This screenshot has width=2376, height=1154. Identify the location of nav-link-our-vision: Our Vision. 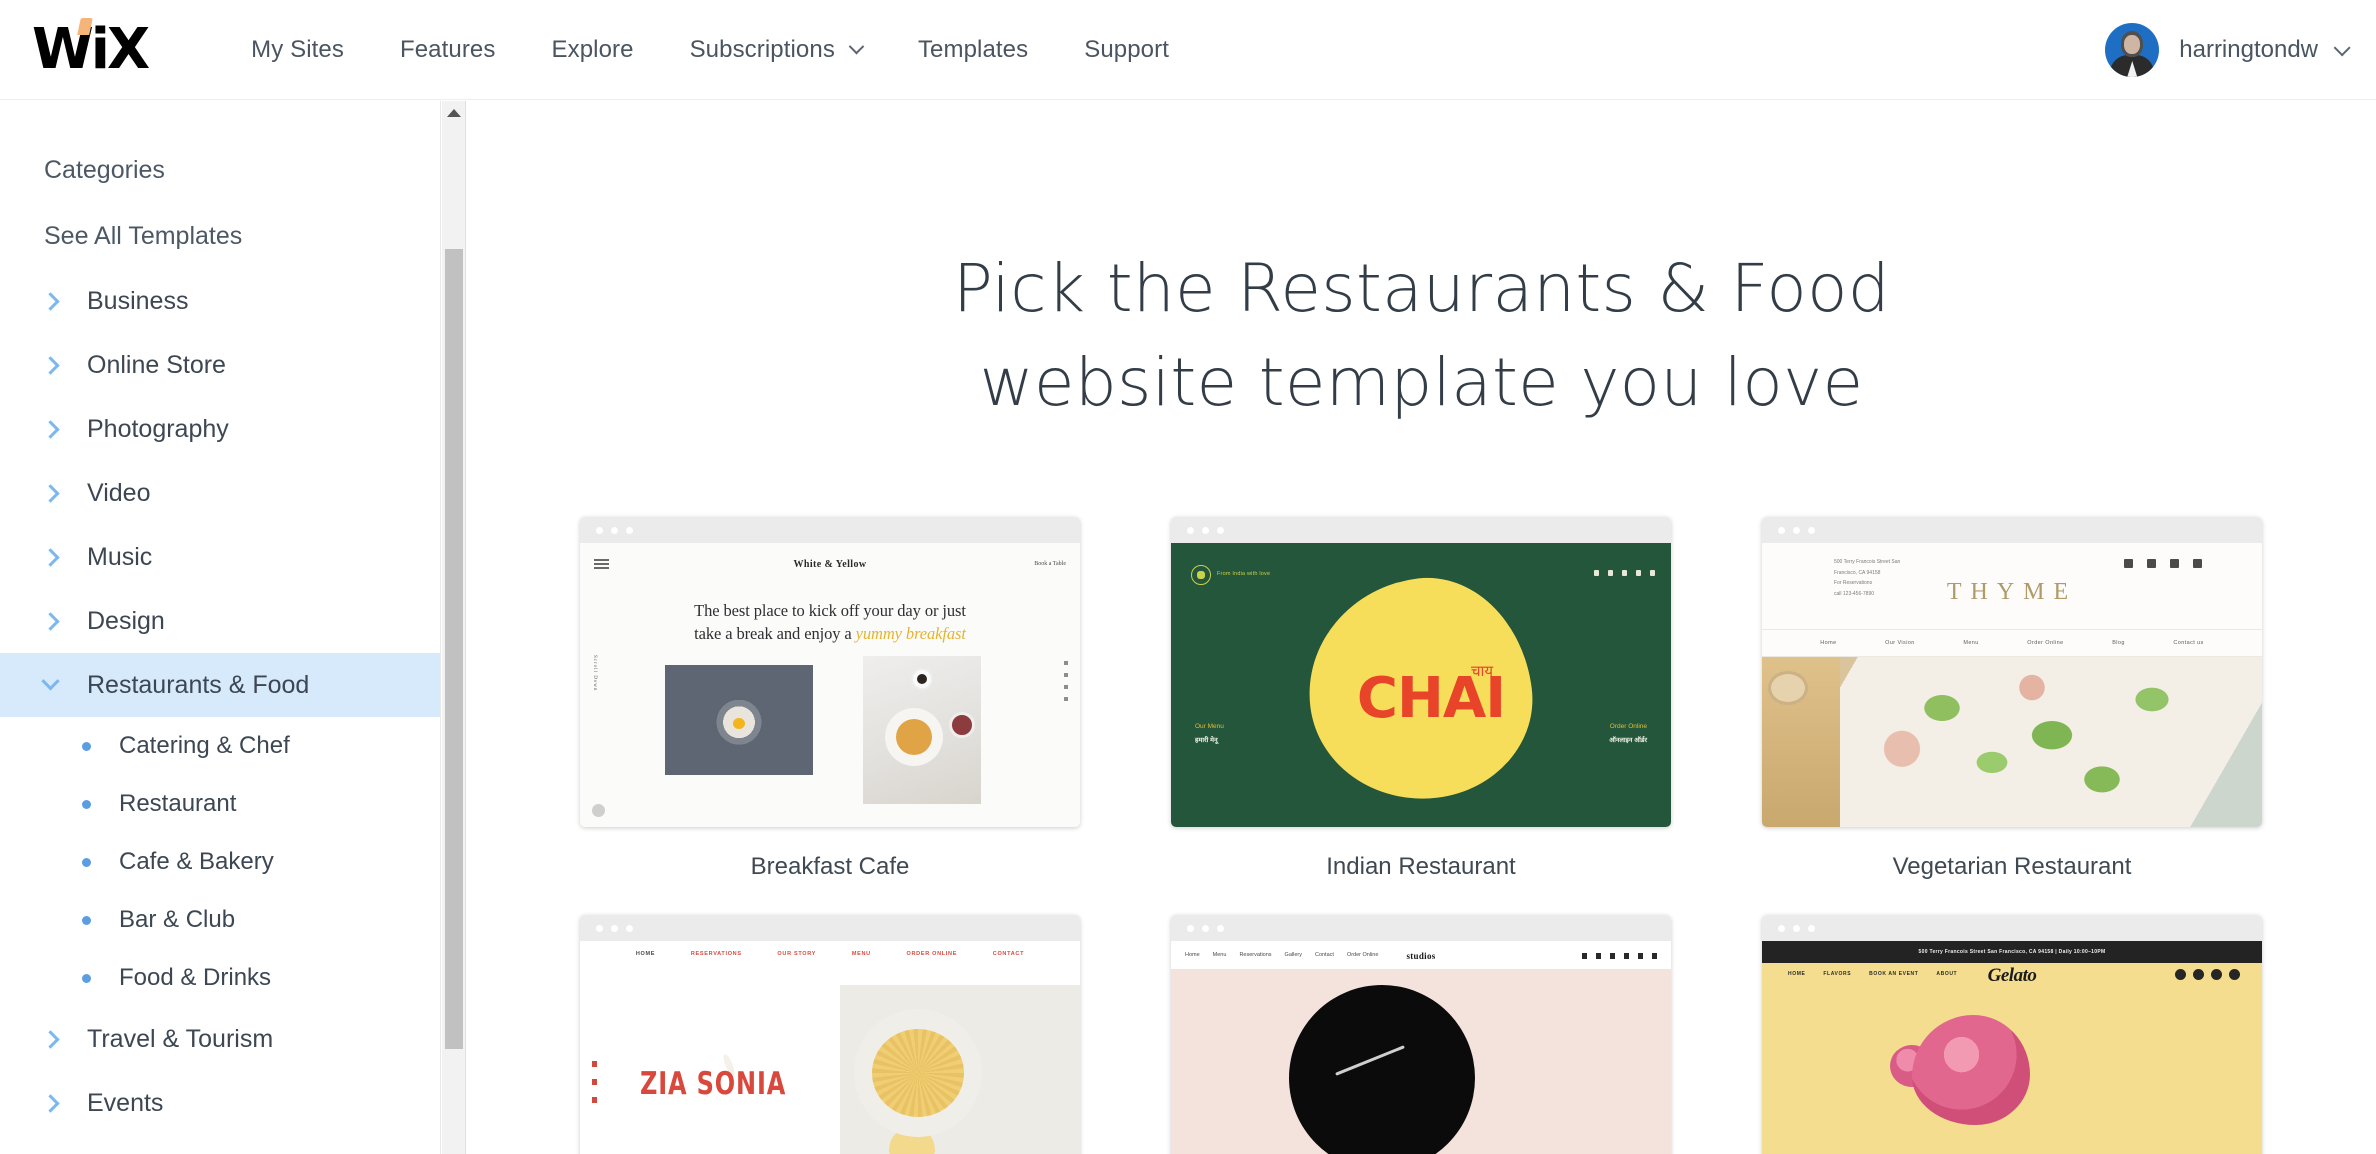
(1900, 643).